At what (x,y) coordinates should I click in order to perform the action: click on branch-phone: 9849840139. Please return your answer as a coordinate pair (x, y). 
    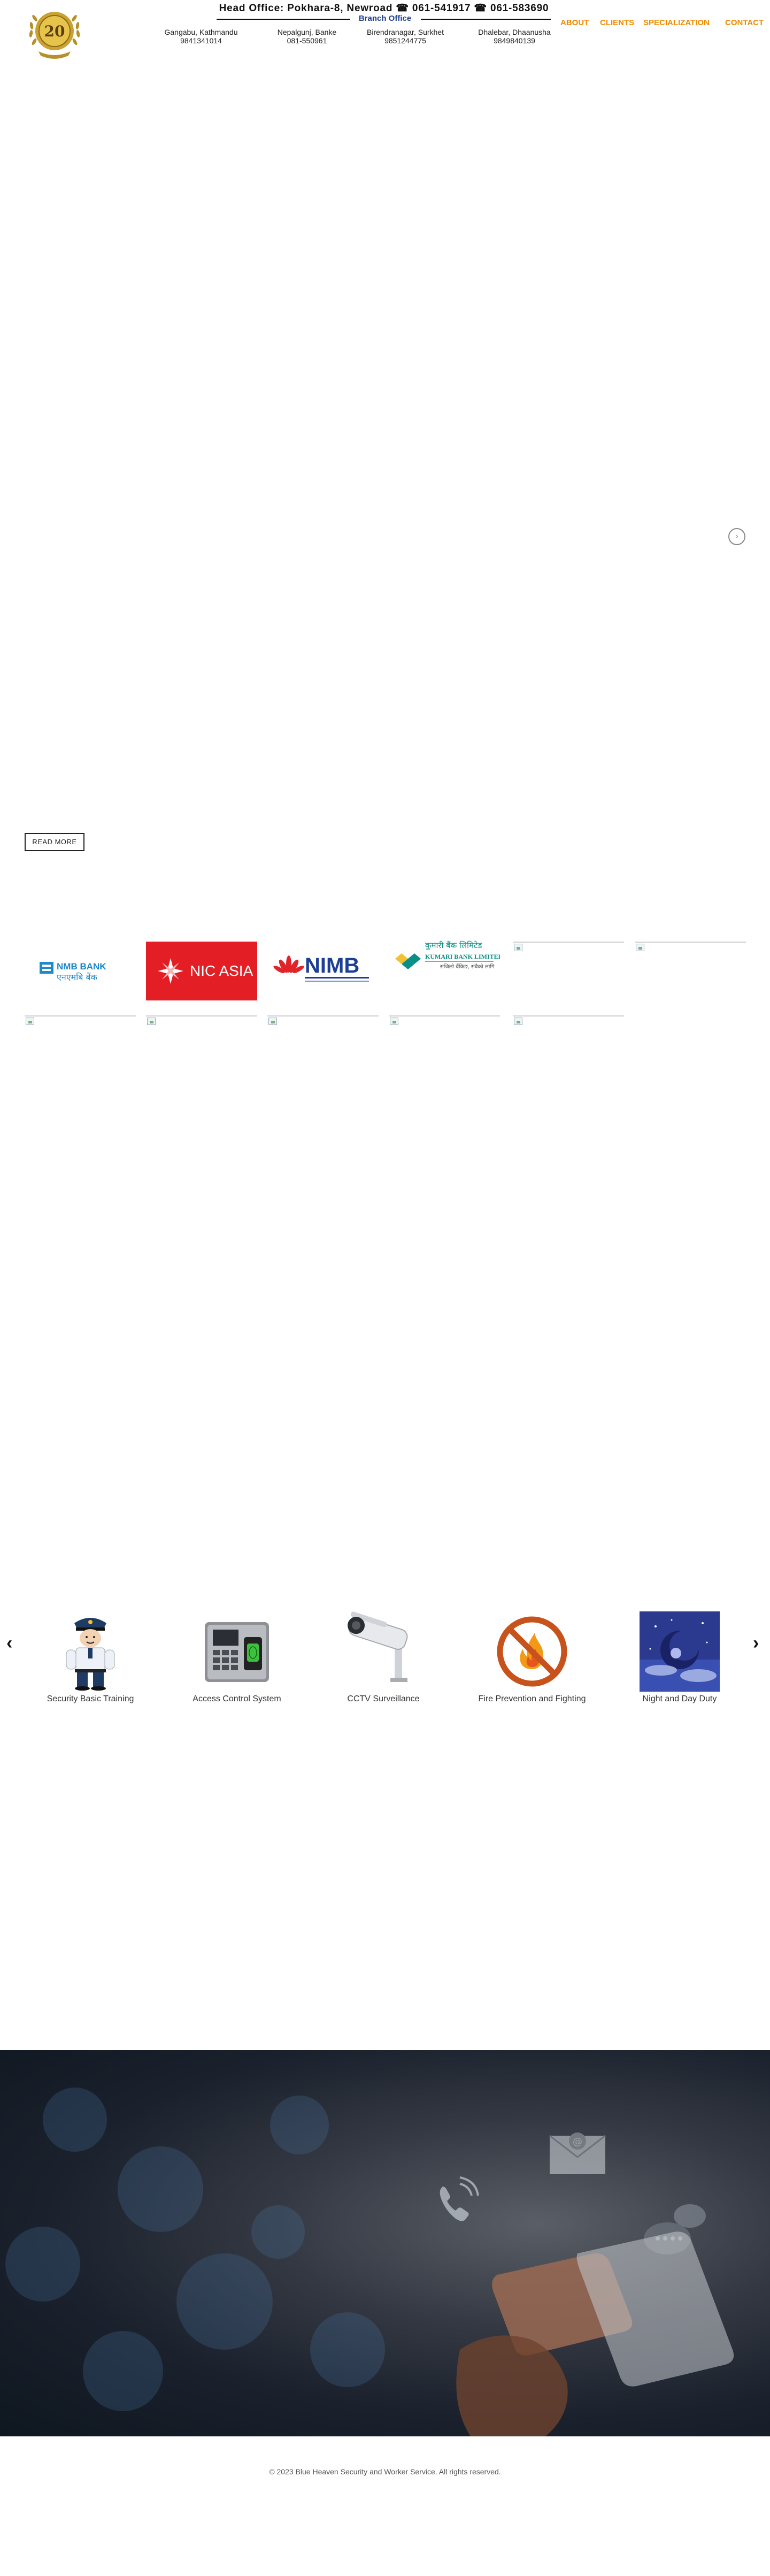
    Looking at the image, I should click on (514, 40).